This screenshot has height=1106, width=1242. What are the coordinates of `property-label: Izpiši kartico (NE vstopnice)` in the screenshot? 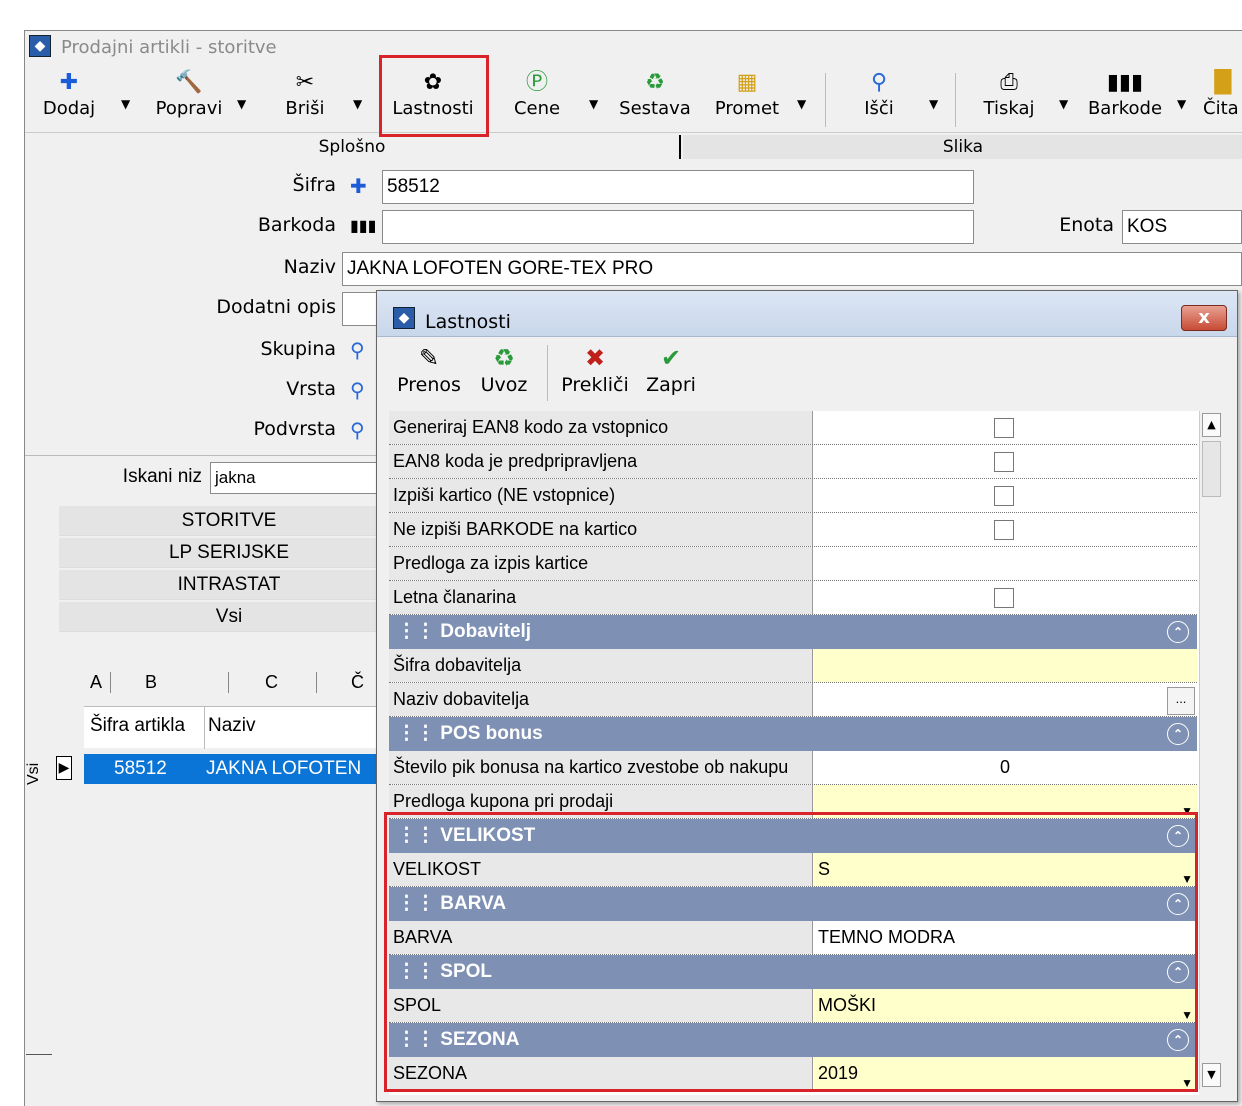 It's located at (601, 495).